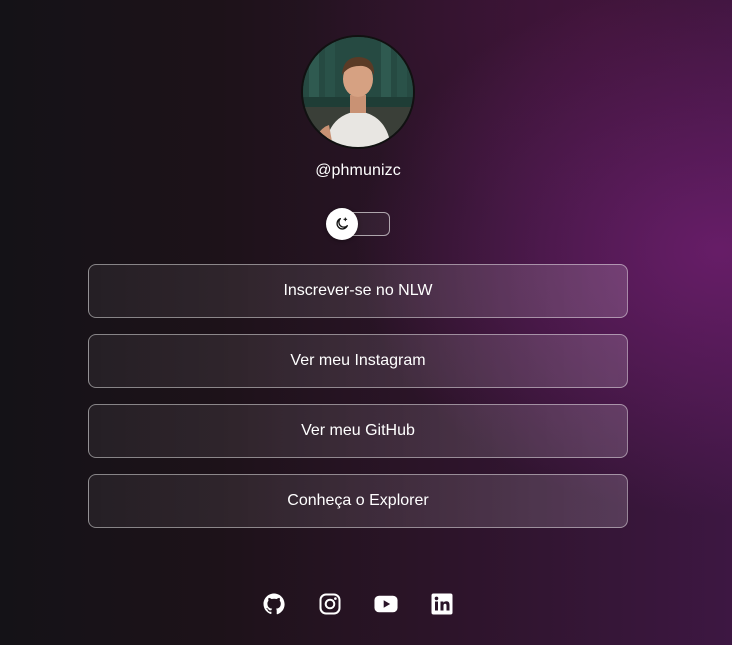  I want to click on link-button-github: Ver meu GitHub, so click(358, 431).